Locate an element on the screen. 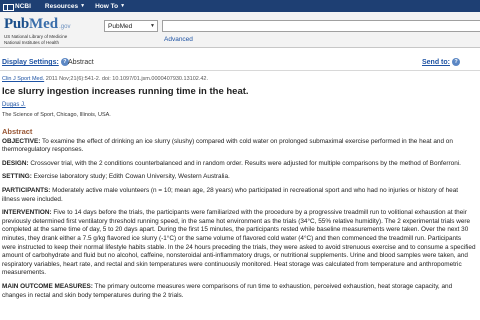 Image resolution: width=480 pixels, height=320 pixels. database-select: PubMed ▼ is located at coordinates (131, 26).